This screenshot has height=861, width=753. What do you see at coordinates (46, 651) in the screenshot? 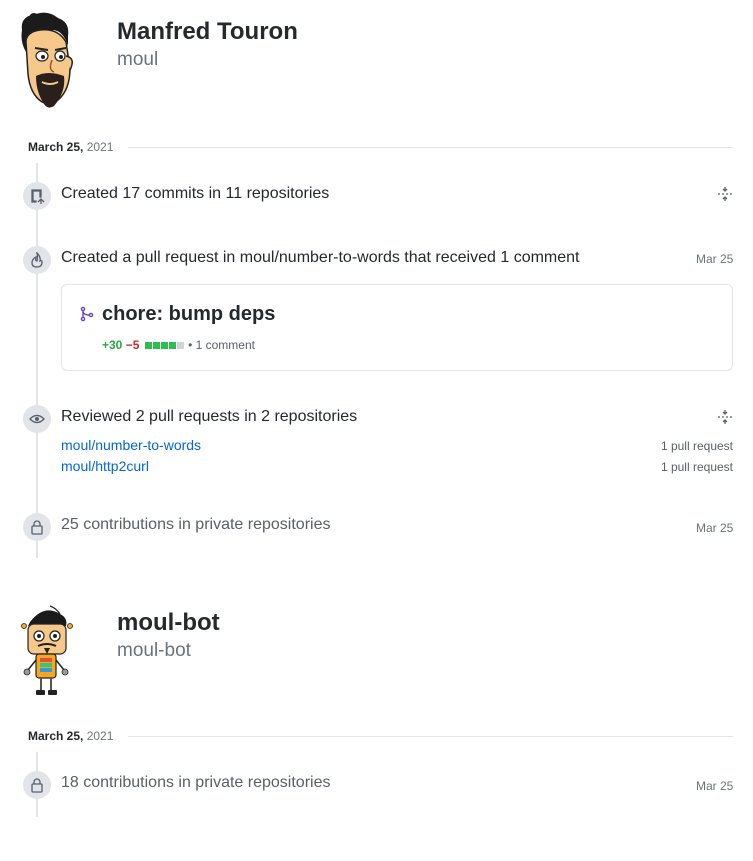
I see `avatar-moul-bot` at bounding box center [46, 651].